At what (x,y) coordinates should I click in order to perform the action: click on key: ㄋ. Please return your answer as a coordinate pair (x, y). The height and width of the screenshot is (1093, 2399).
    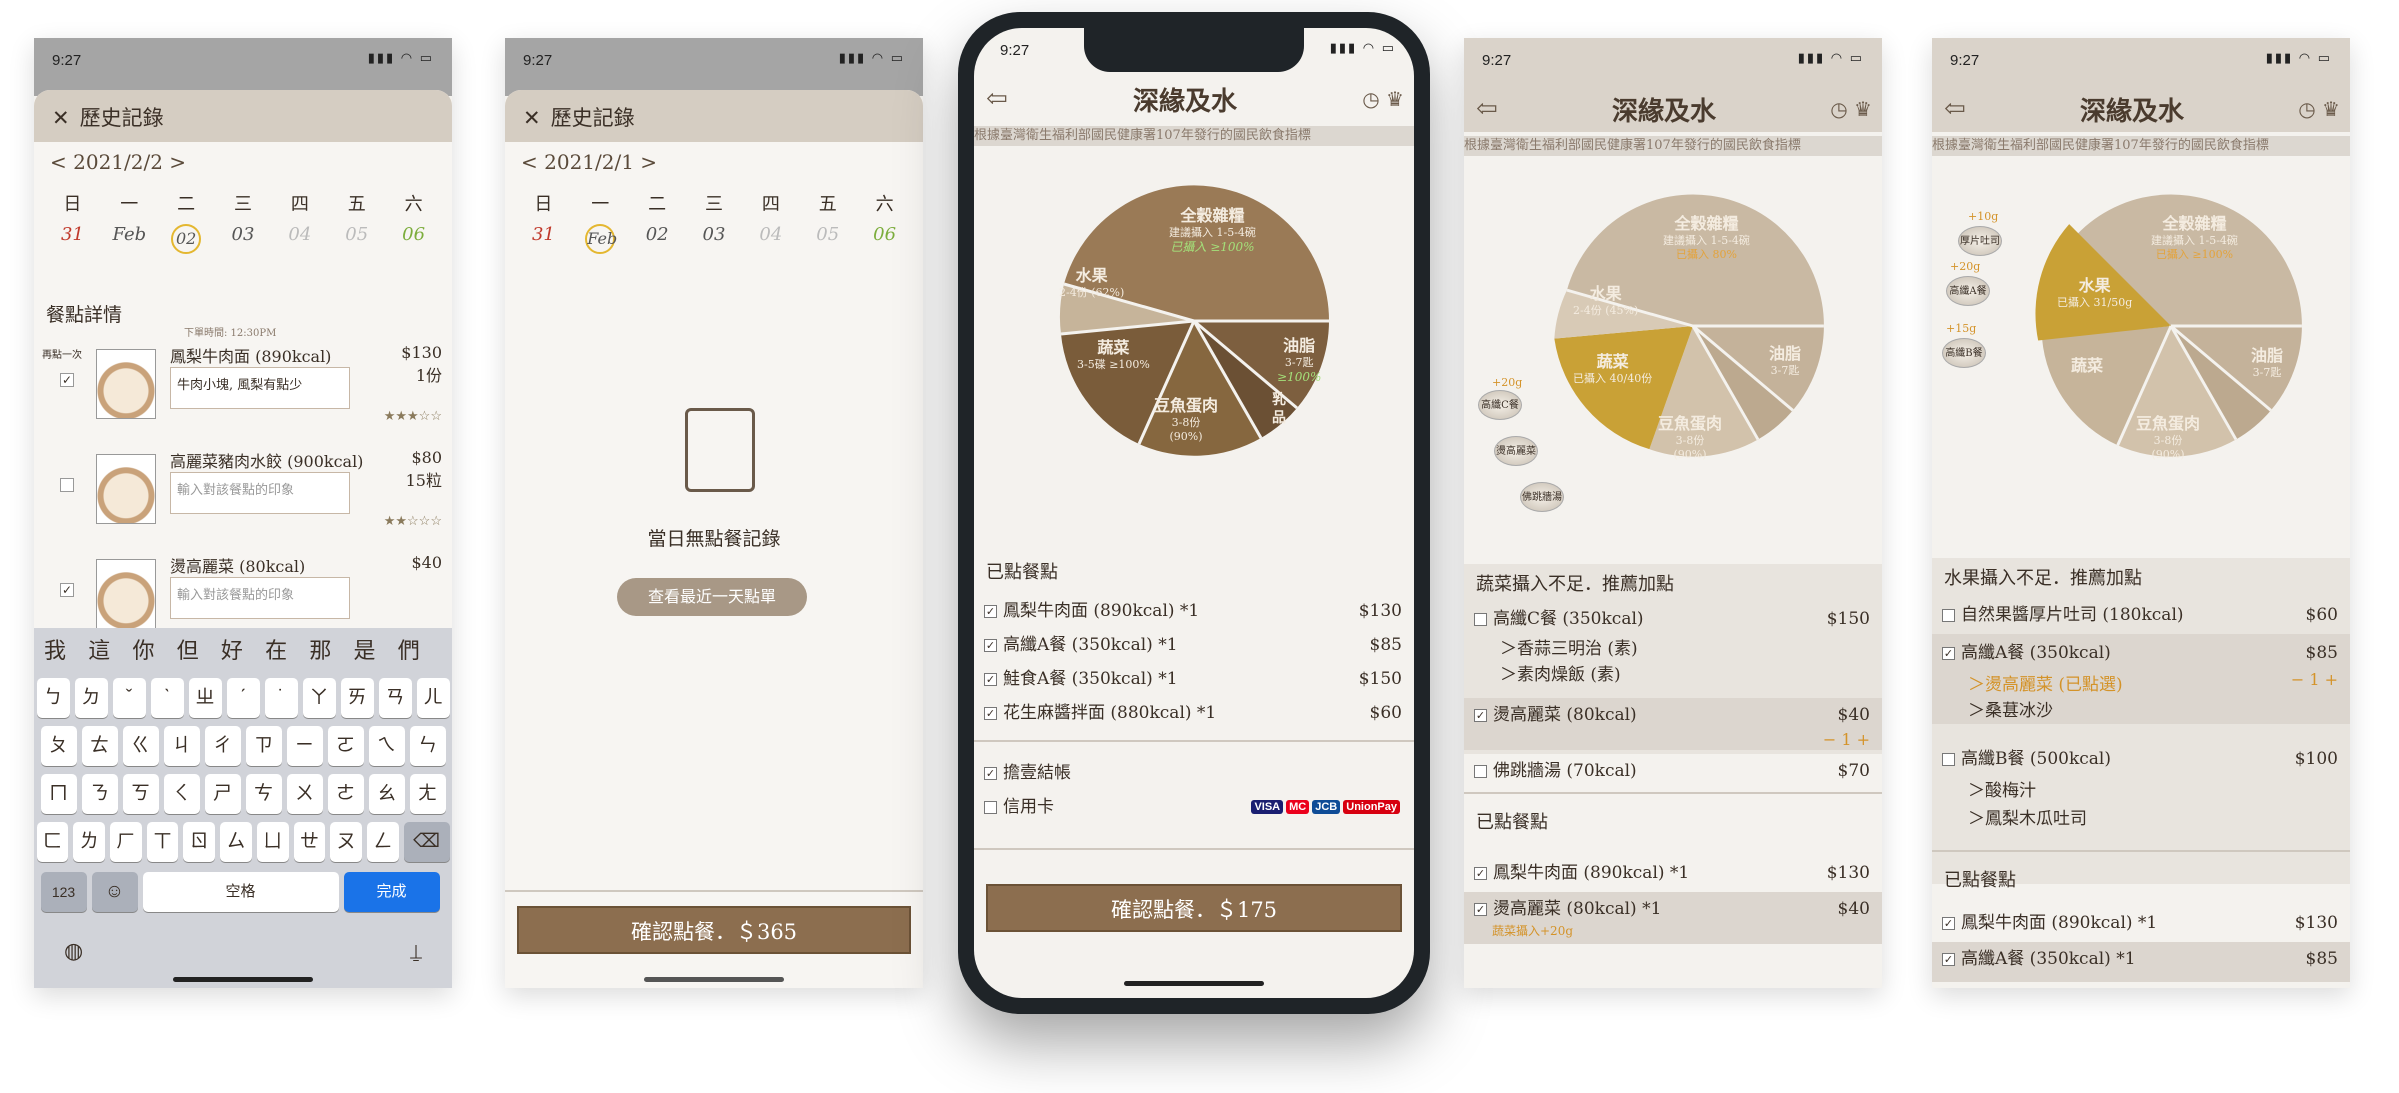
    Looking at the image, I should click on (99, 794).